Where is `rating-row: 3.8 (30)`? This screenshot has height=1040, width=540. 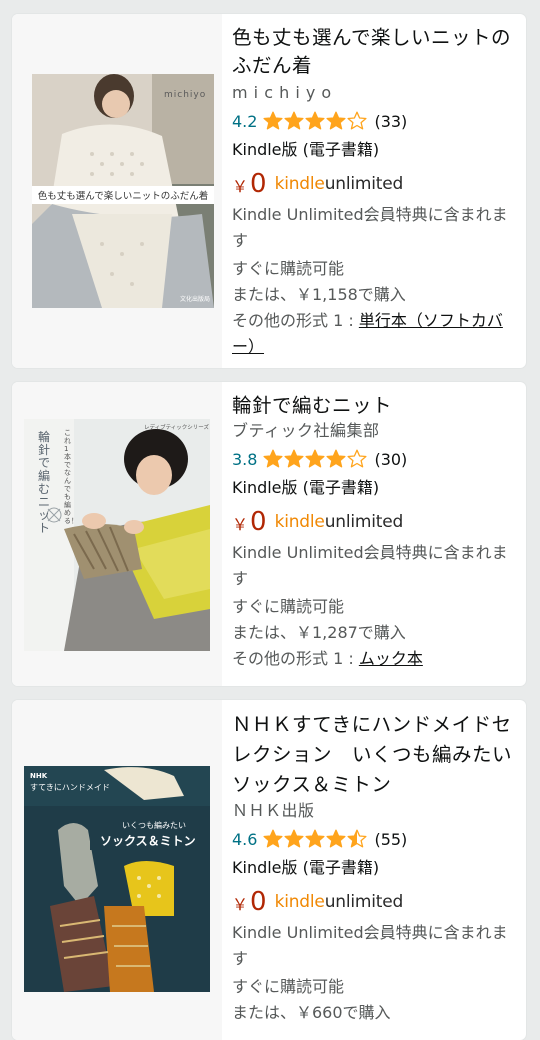
rating-row: 3.8 (30) is located at coordinates (376, 459).